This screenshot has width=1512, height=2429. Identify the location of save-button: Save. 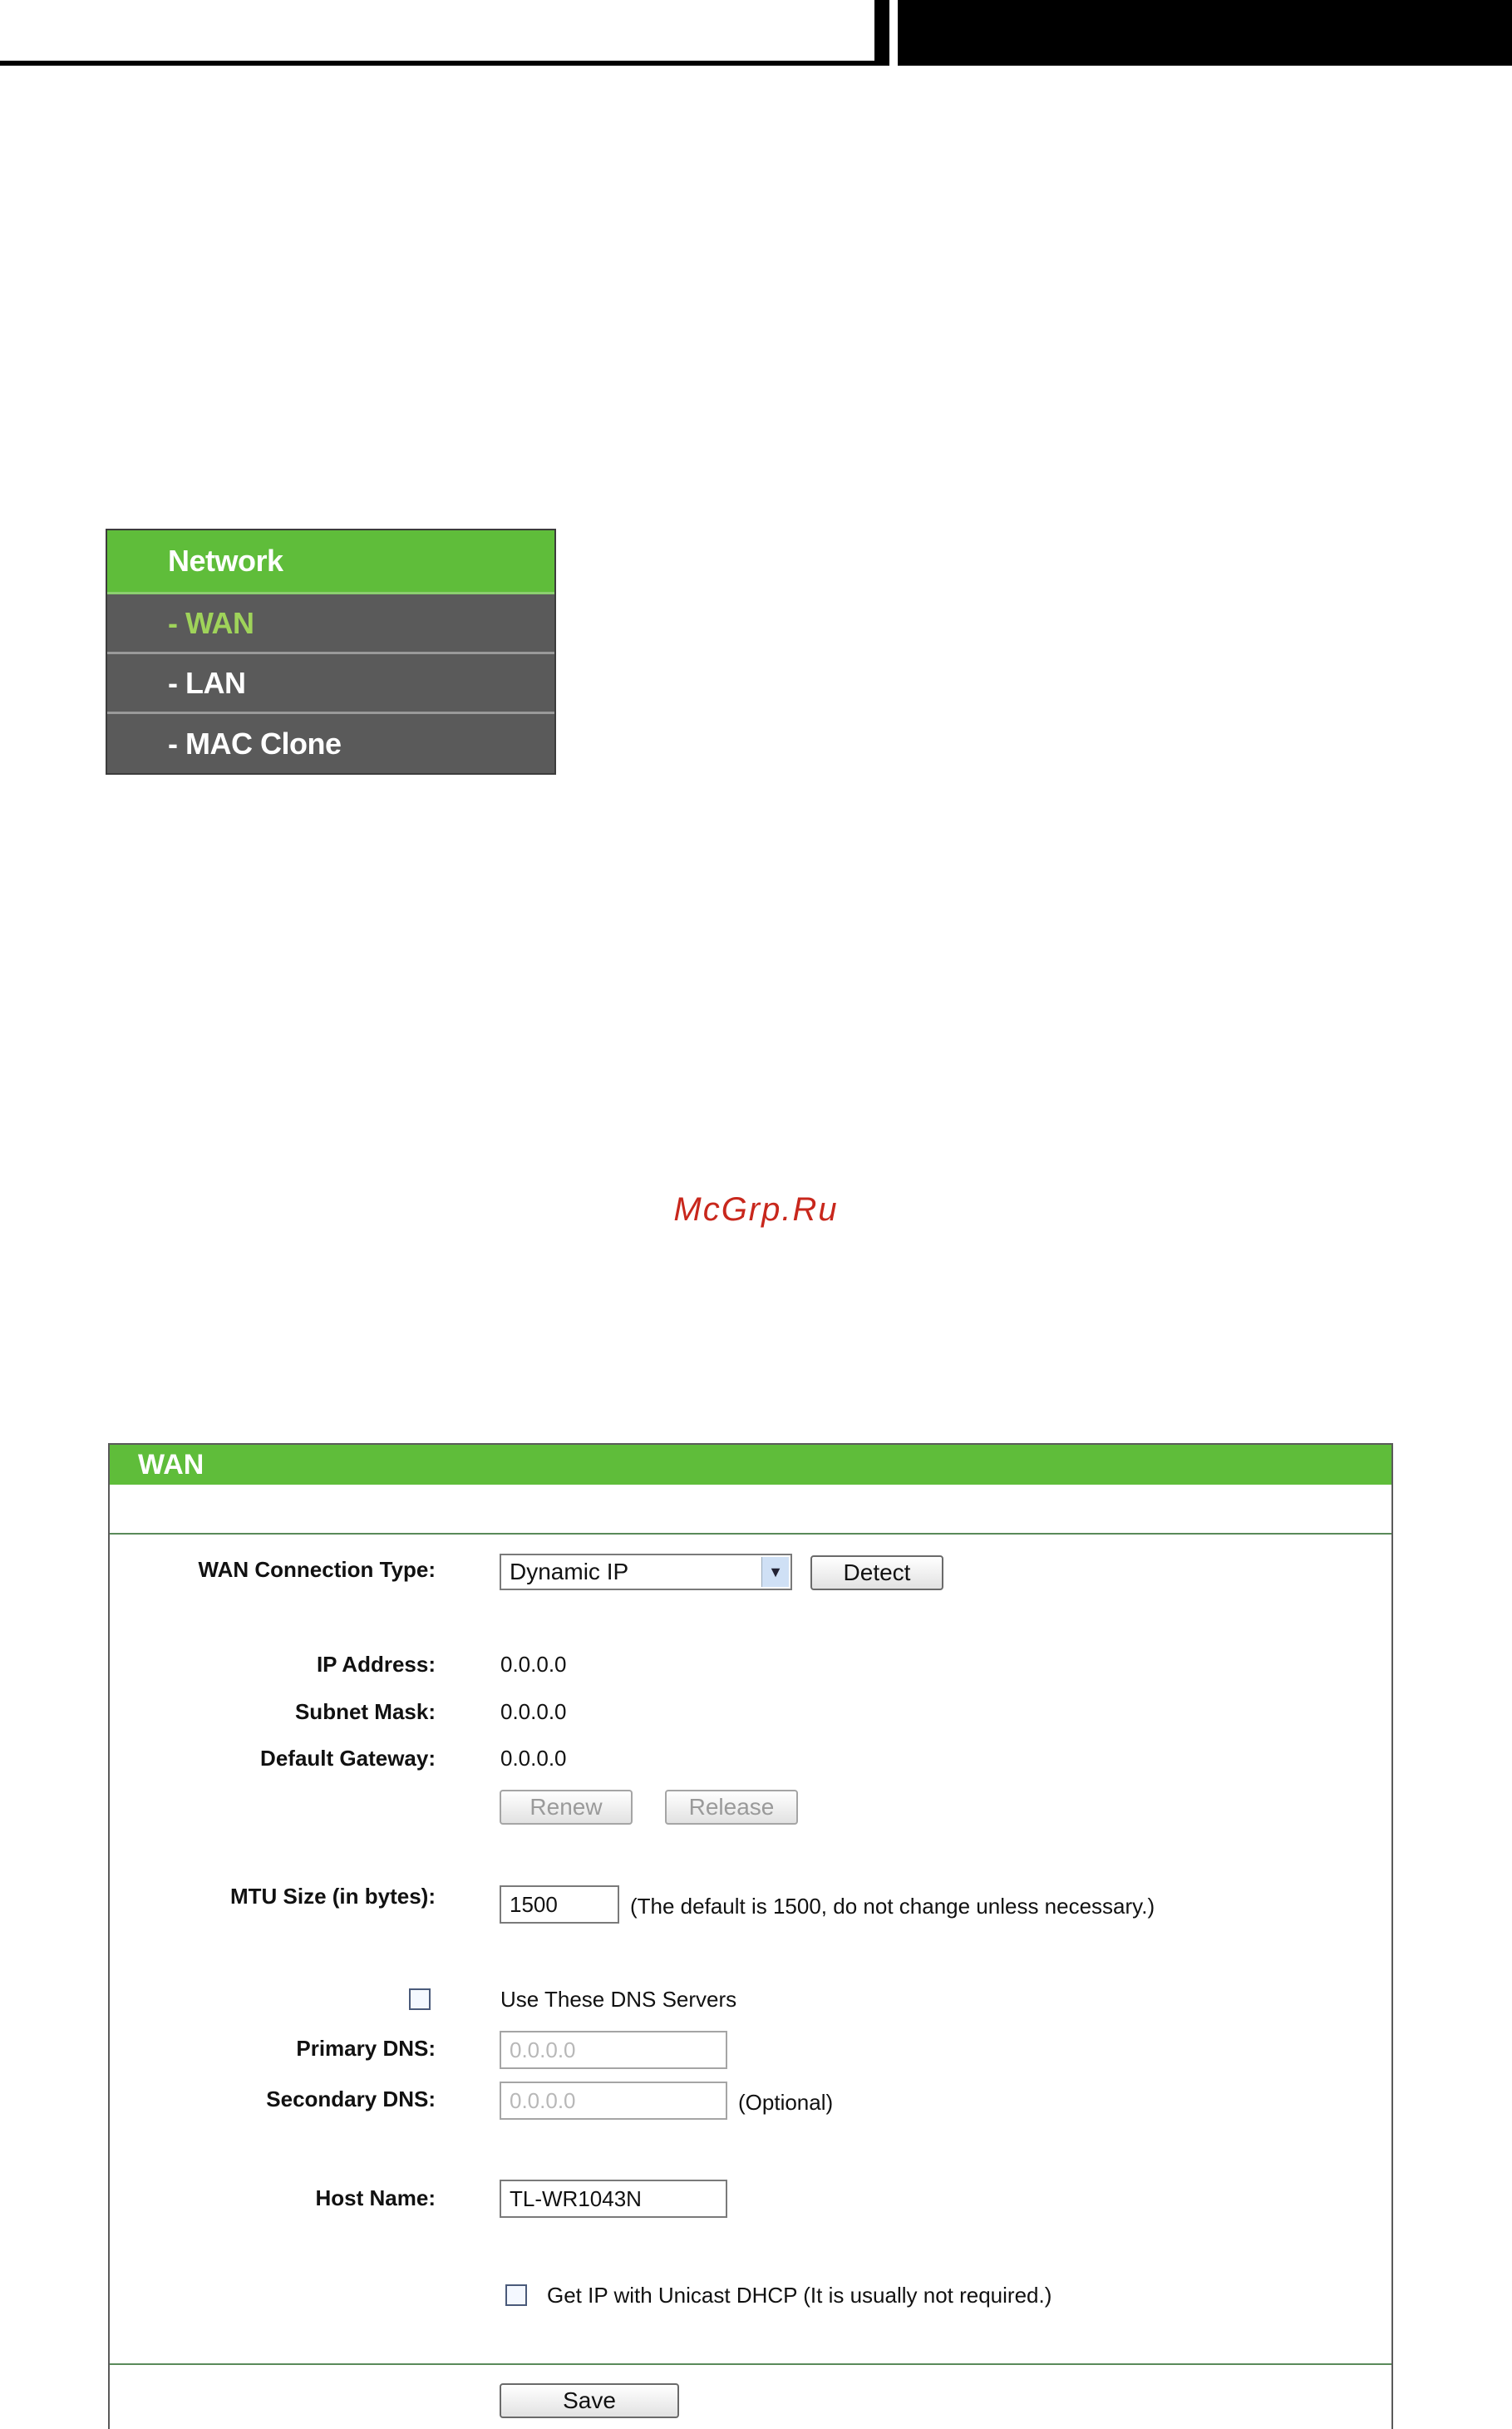
(589, 2400).